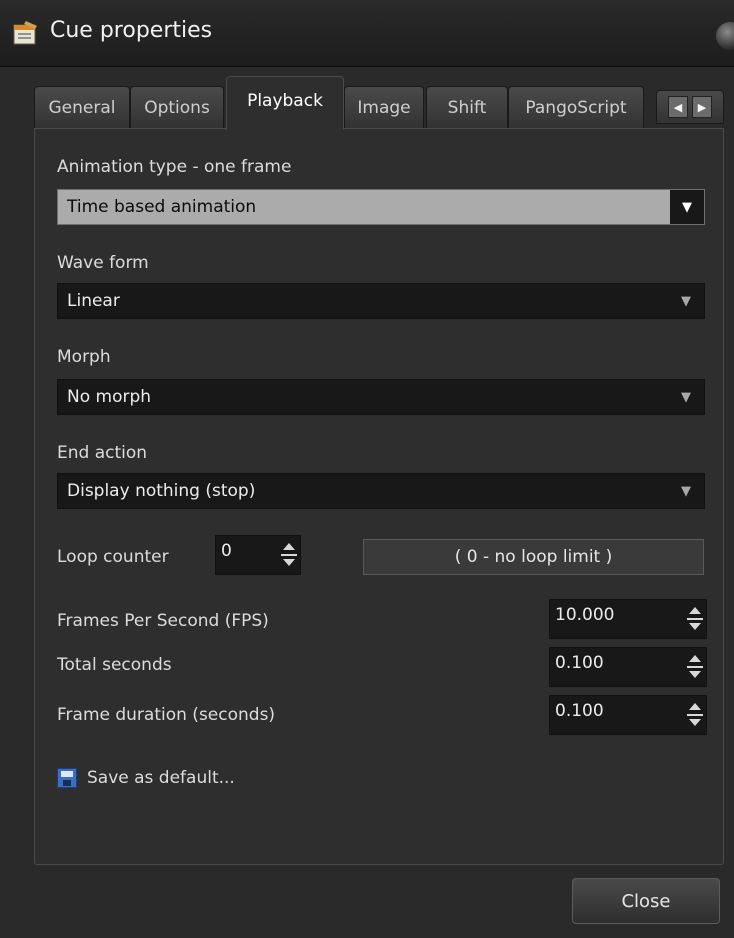 The height and width of the screenshot is (938, 734). What do you see at coordinates (166, 715) in the screenshot?
I see `frame-duration-label: Frame duration (seconds)` at bounding box center [166, 715].